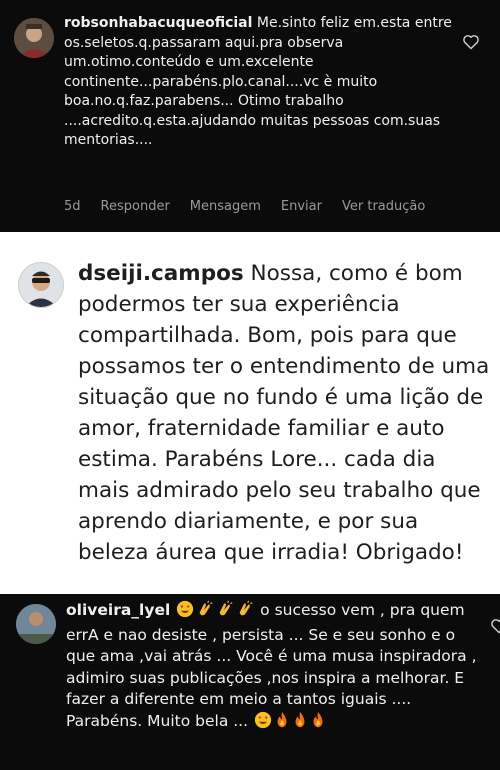  Describe the element at coordinates (158, 23) in the screenshot. I see `comment-username: robsonhabacuqueoficial` at that location.